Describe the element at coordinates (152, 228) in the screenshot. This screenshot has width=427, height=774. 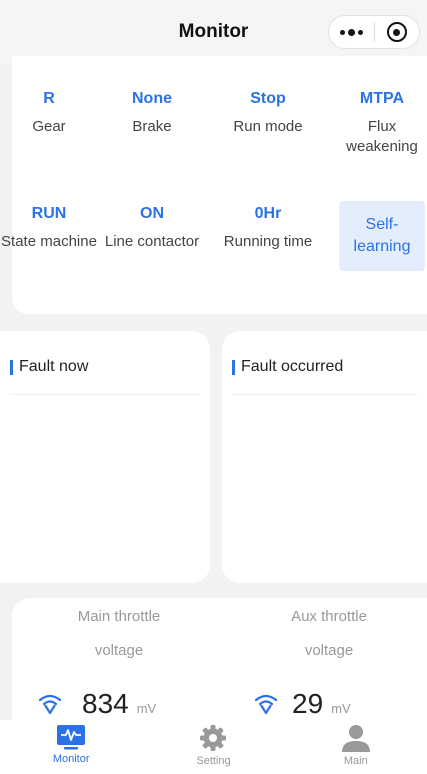
I see `status-line-contactor: ON Line contactor` at that location.